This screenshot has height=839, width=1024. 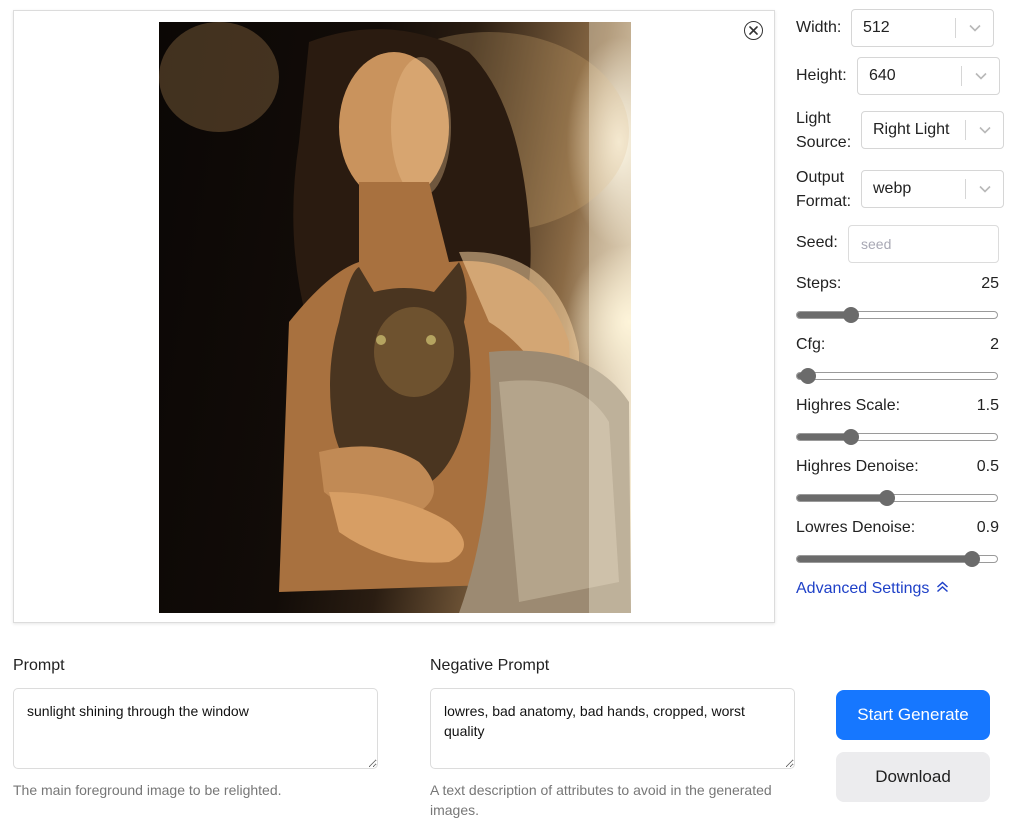 What do you see at coordinates (820, 177) in the screenshot?
I see `output-format-label-line1: Output` at bounding box center [820, 177].